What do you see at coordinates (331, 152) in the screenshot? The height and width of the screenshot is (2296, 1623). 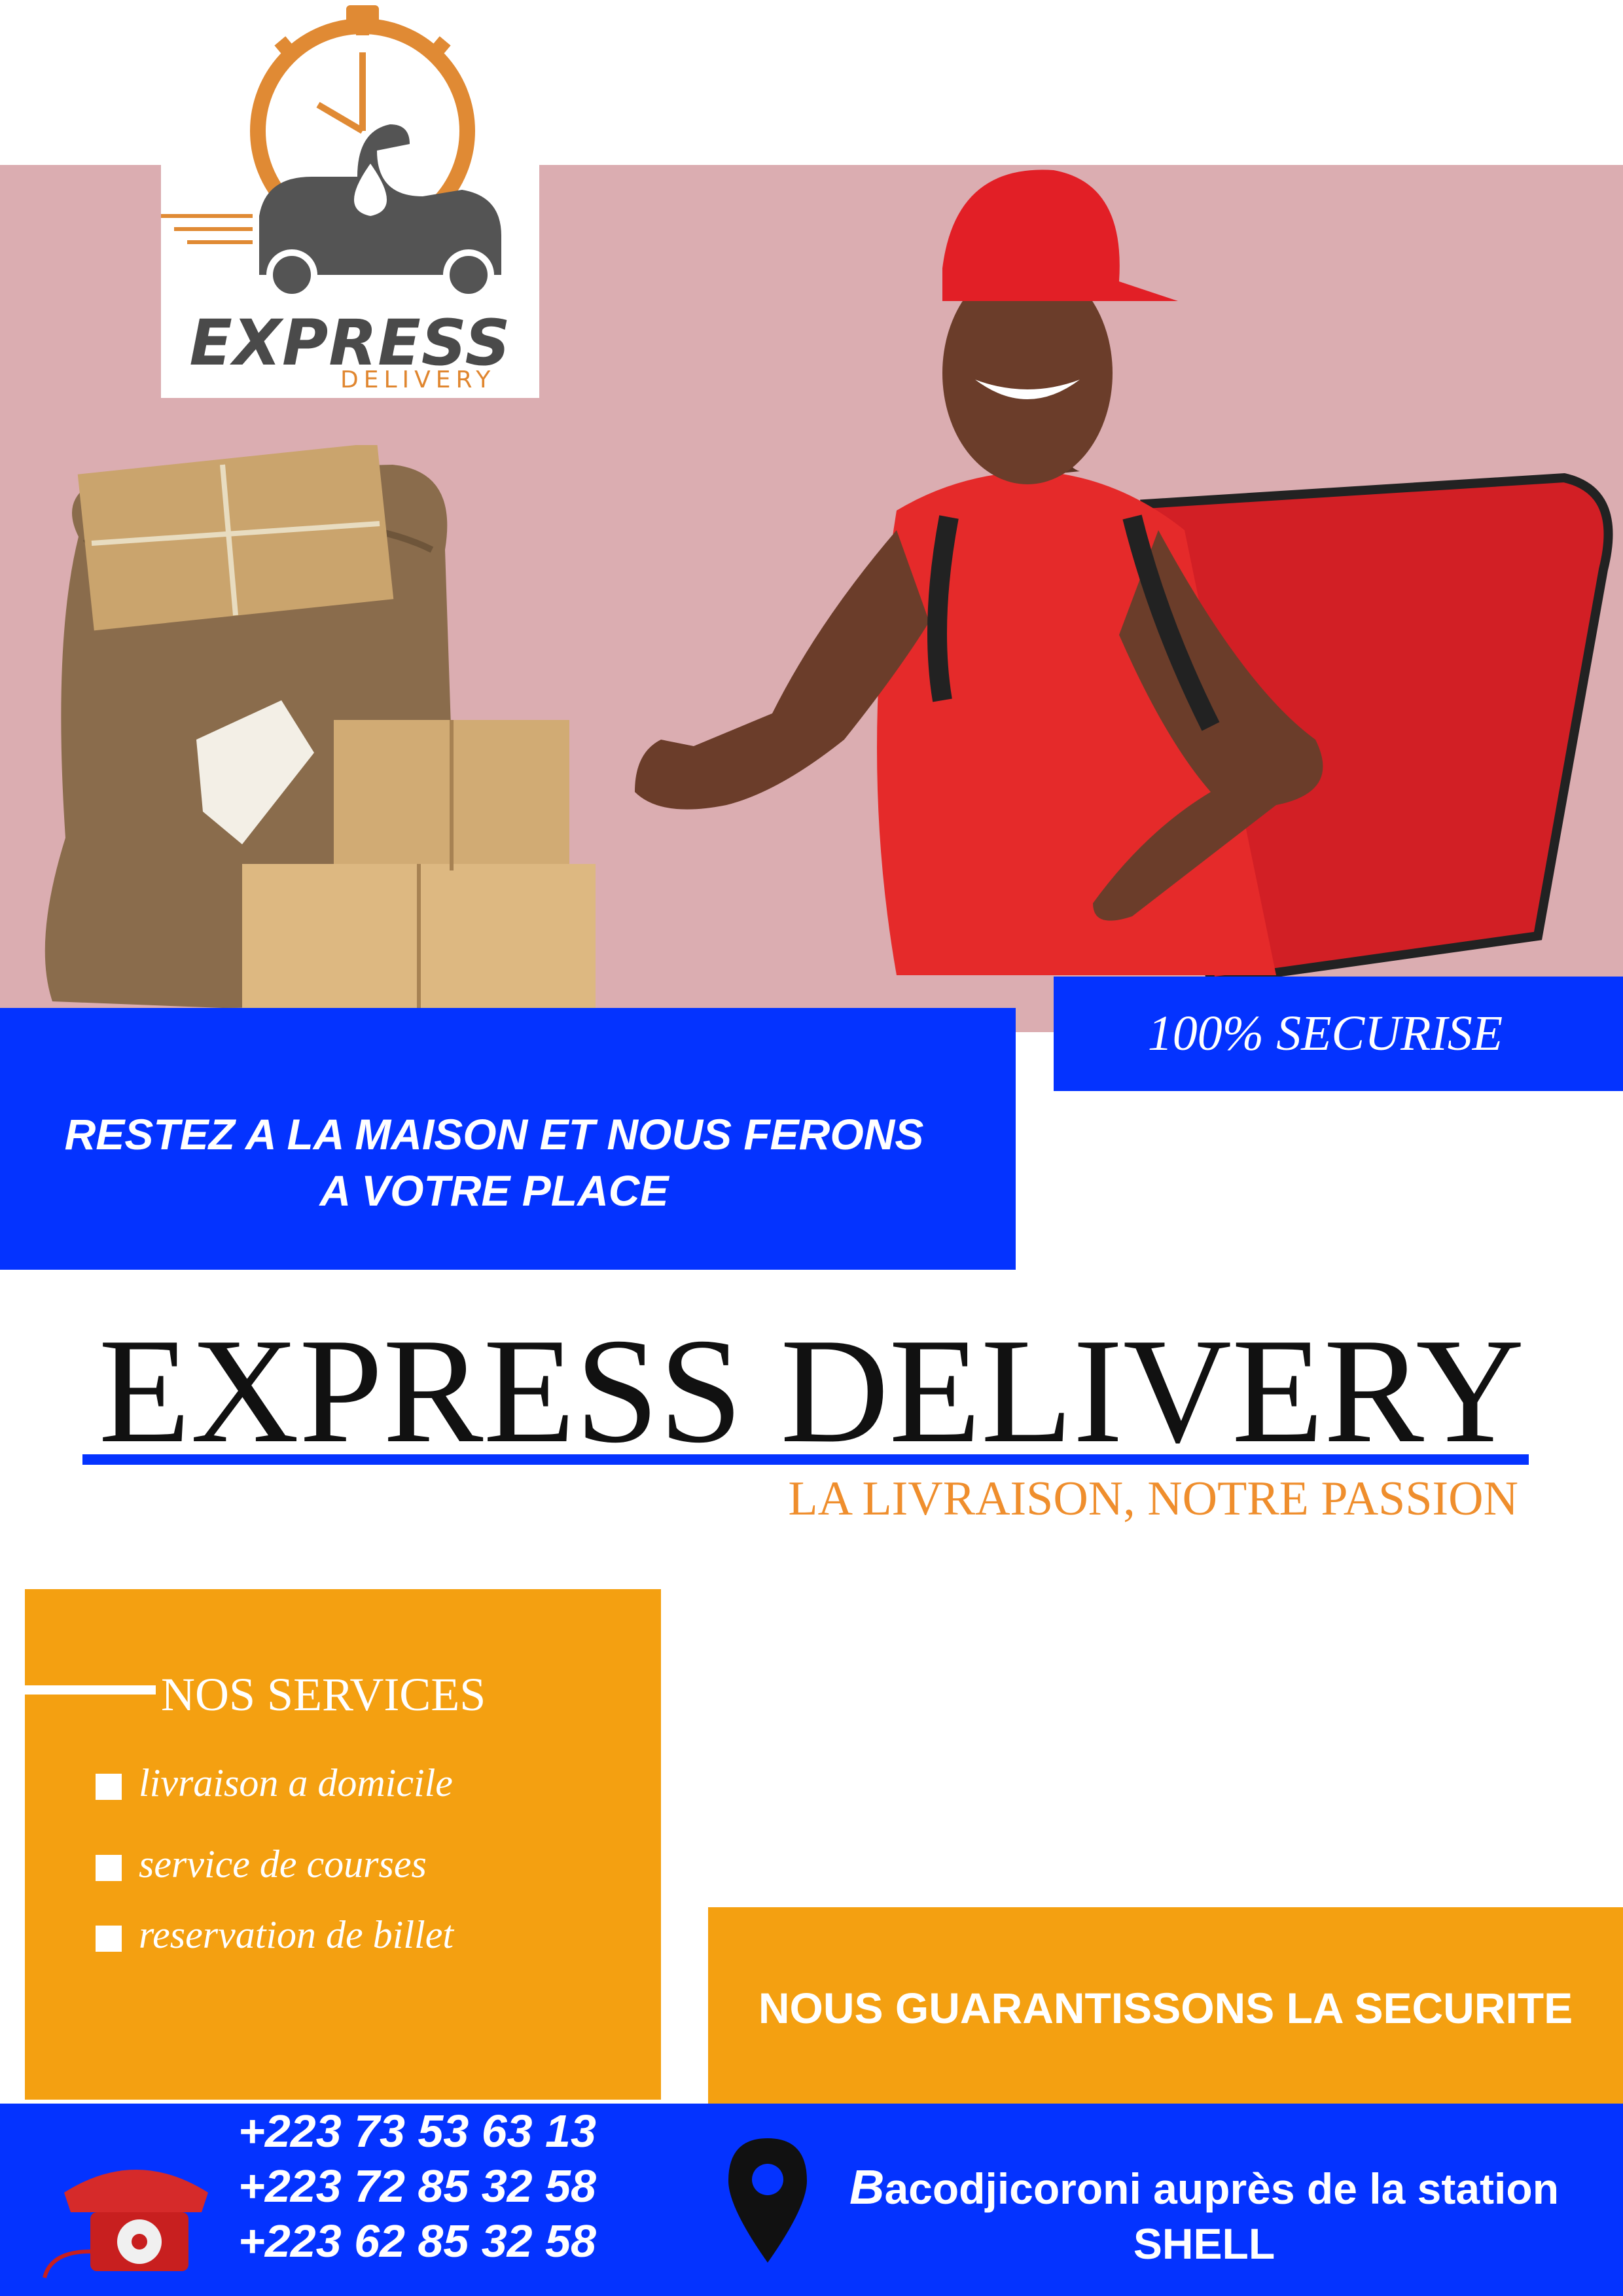 I see `stopwatch-scooter-logo-icon` at bounding box center [331, 152].